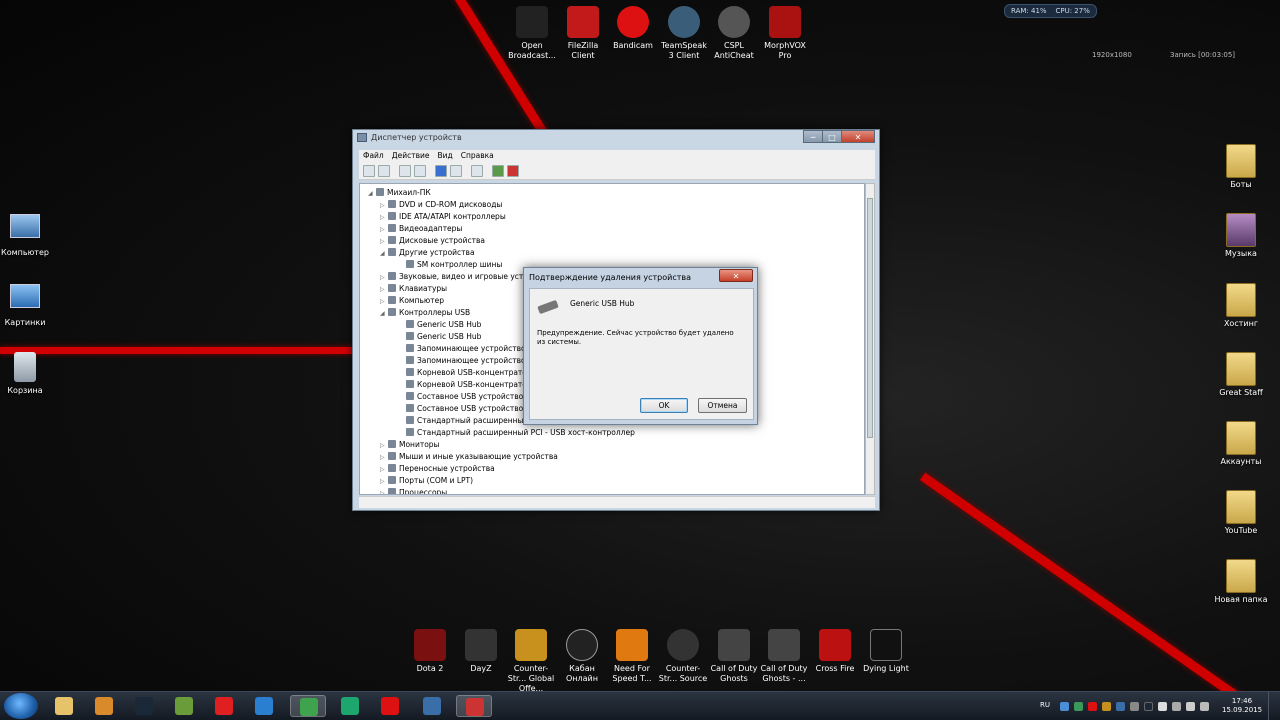 The width and height of the screenshot is (1280, 720). I want to click on dialog-close-button: ✕, so click(736, 275).